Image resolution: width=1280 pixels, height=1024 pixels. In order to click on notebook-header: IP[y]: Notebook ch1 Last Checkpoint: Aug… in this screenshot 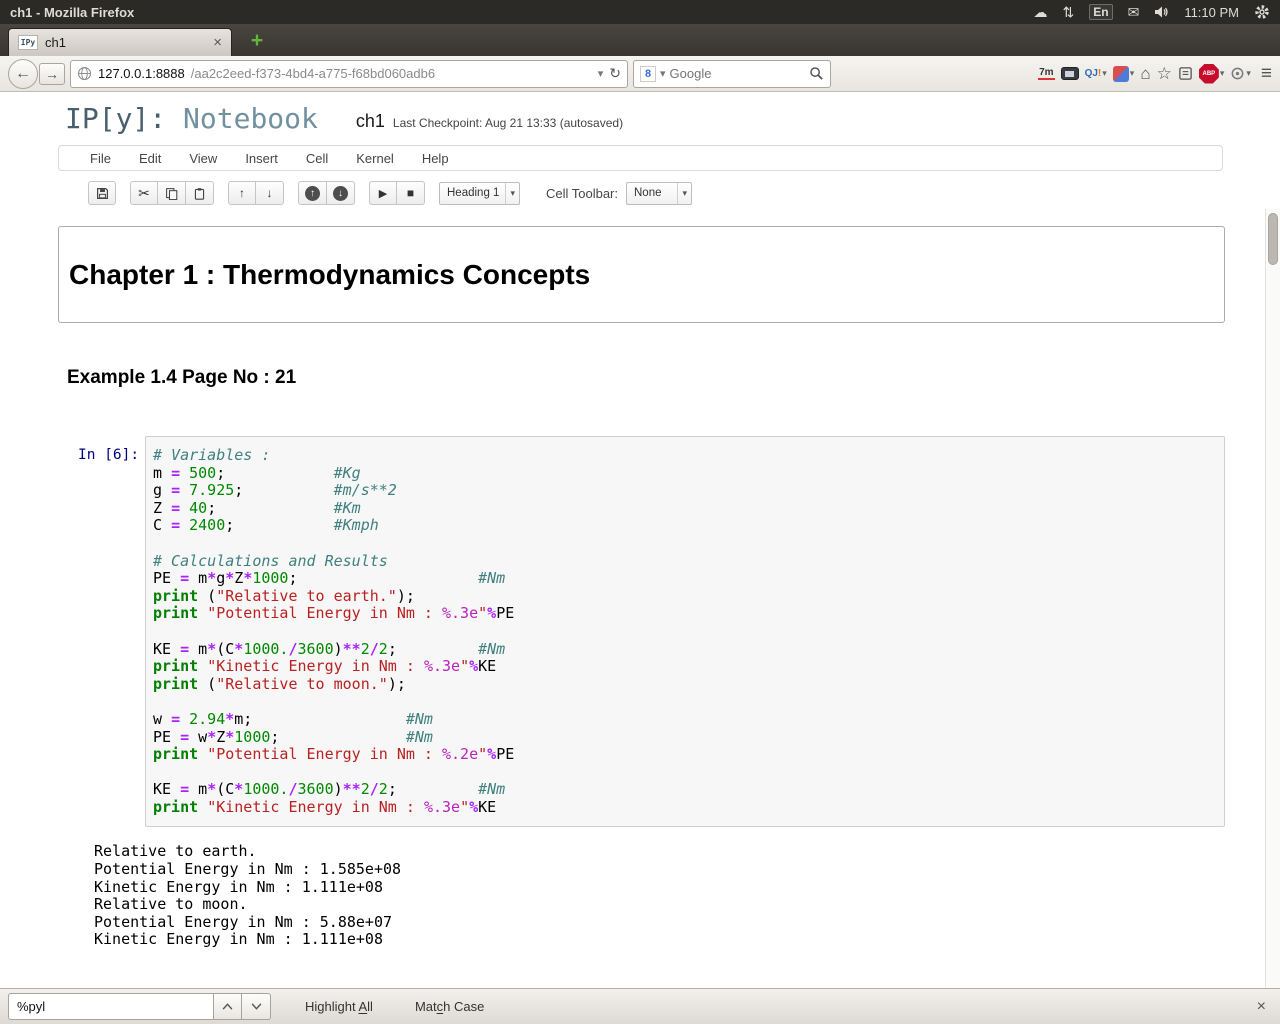, I will do `click(640, 117)`.